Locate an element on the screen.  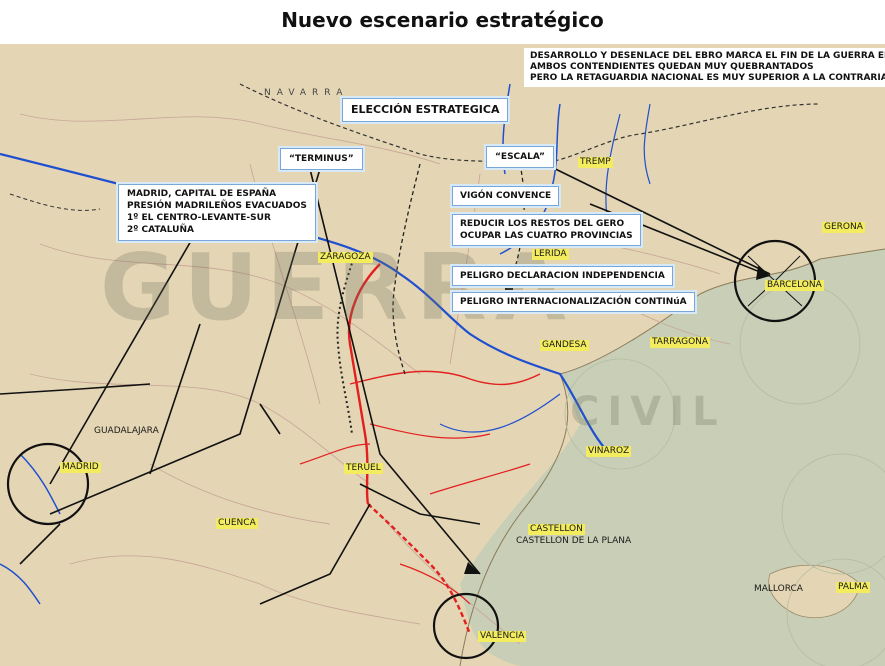
callout-madrid-line2: PRESIÓN MADRILEÑOS EVACUADOS is located at coordinates (217, 206).